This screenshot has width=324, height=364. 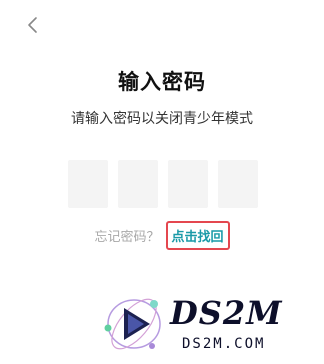 What do you see at coordinates (163, 184) in the screenshot?
I see `password-code-input` at bounding box center [163, 184].